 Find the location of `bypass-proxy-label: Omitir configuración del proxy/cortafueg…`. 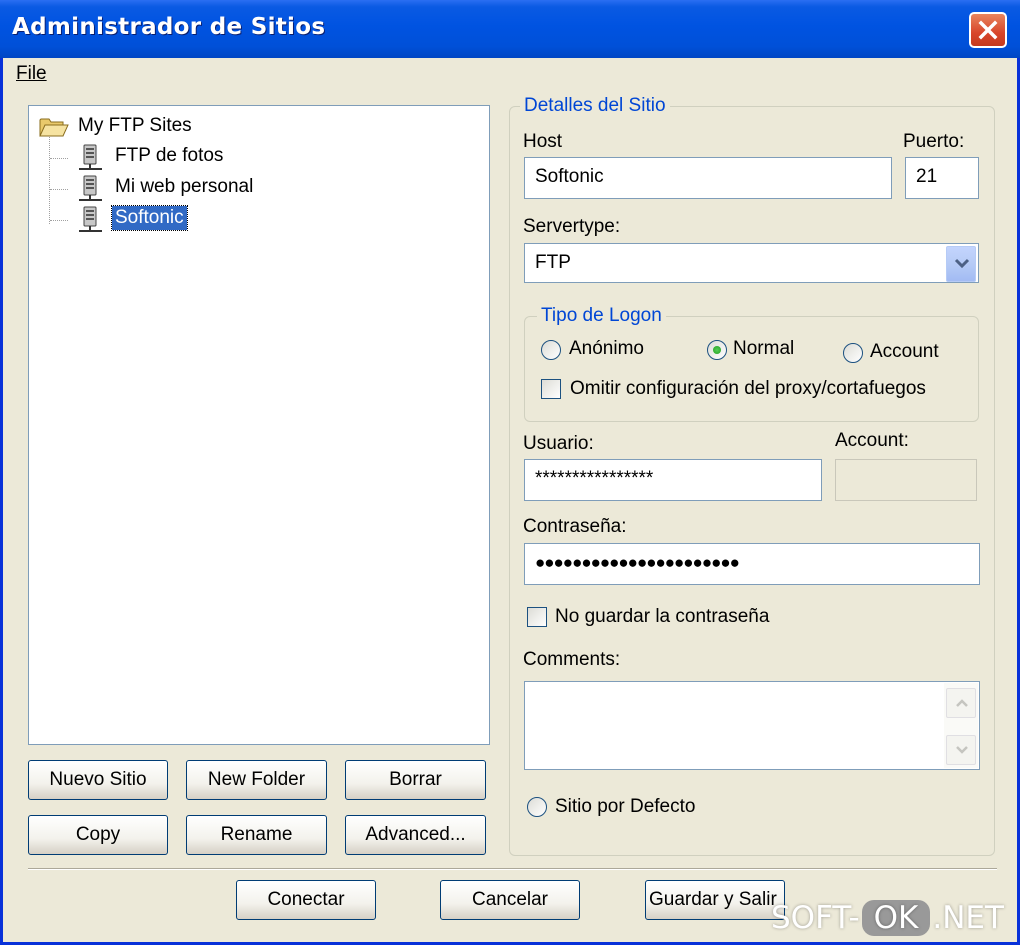

bypass-proxy-label: Omitir configuración del proxy/cortafueg… is located at coordinates (748, 388).